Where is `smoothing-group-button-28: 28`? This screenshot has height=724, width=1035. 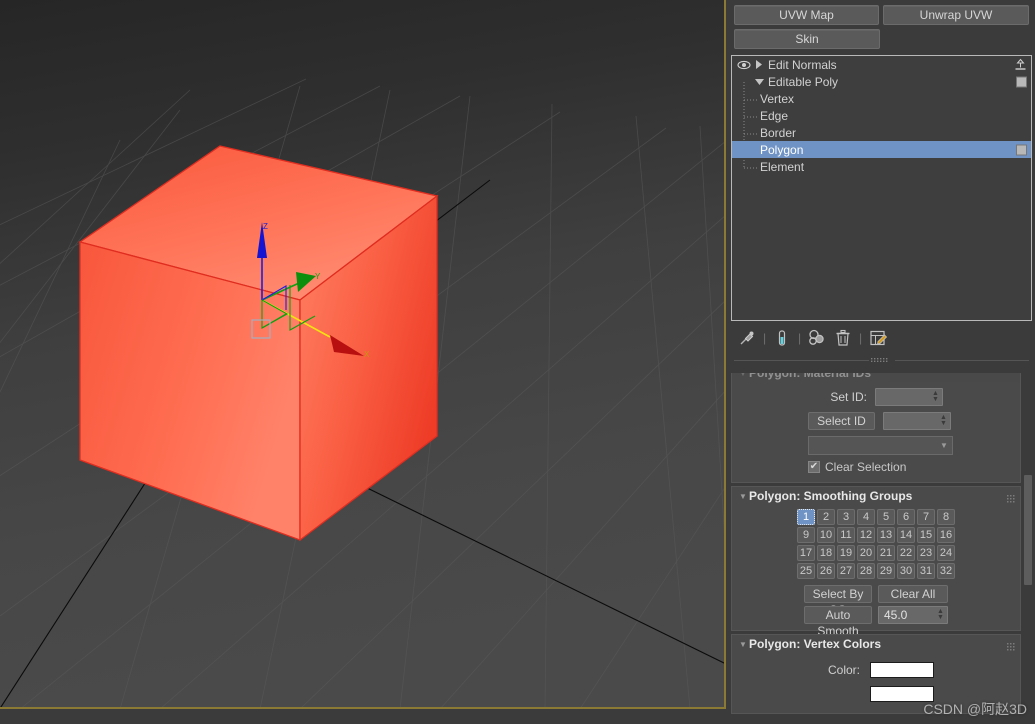 smoothing-group-button-28: 28 is located at coordinates (866, 571).